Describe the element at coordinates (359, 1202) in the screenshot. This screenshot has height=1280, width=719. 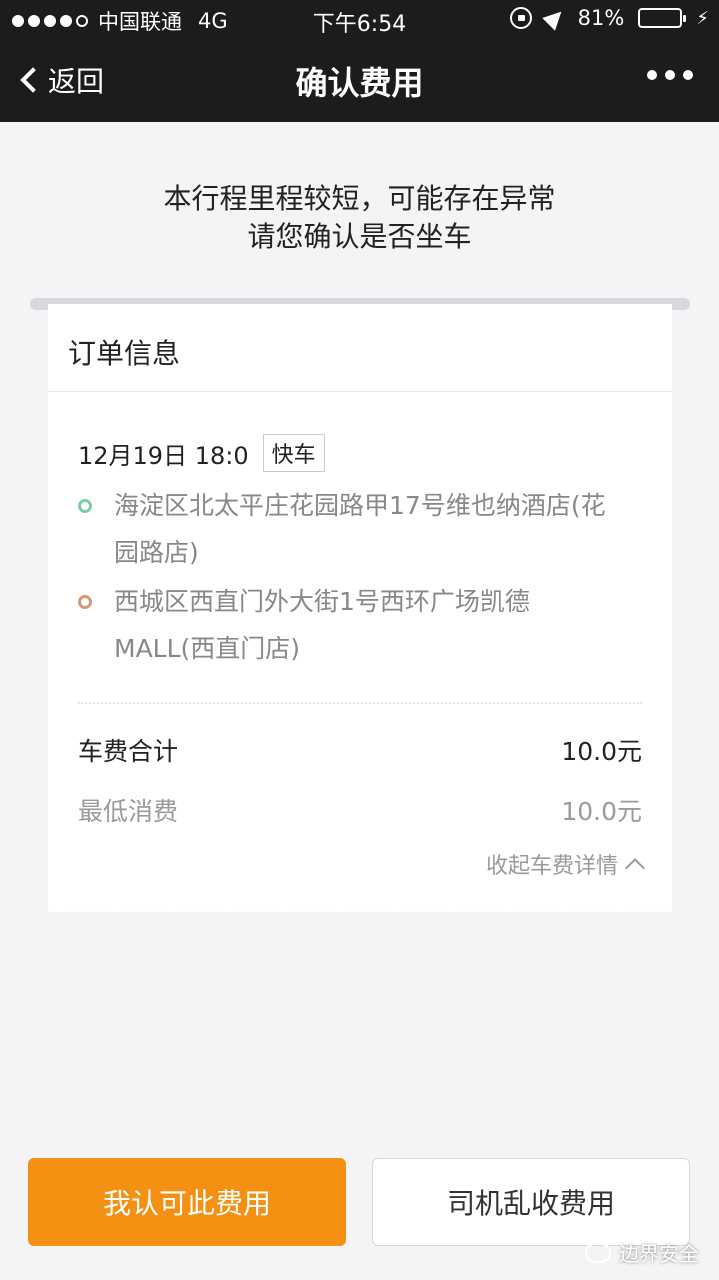
I see `action-buttons: 我认可此费用 司机乱收费用` at that location.